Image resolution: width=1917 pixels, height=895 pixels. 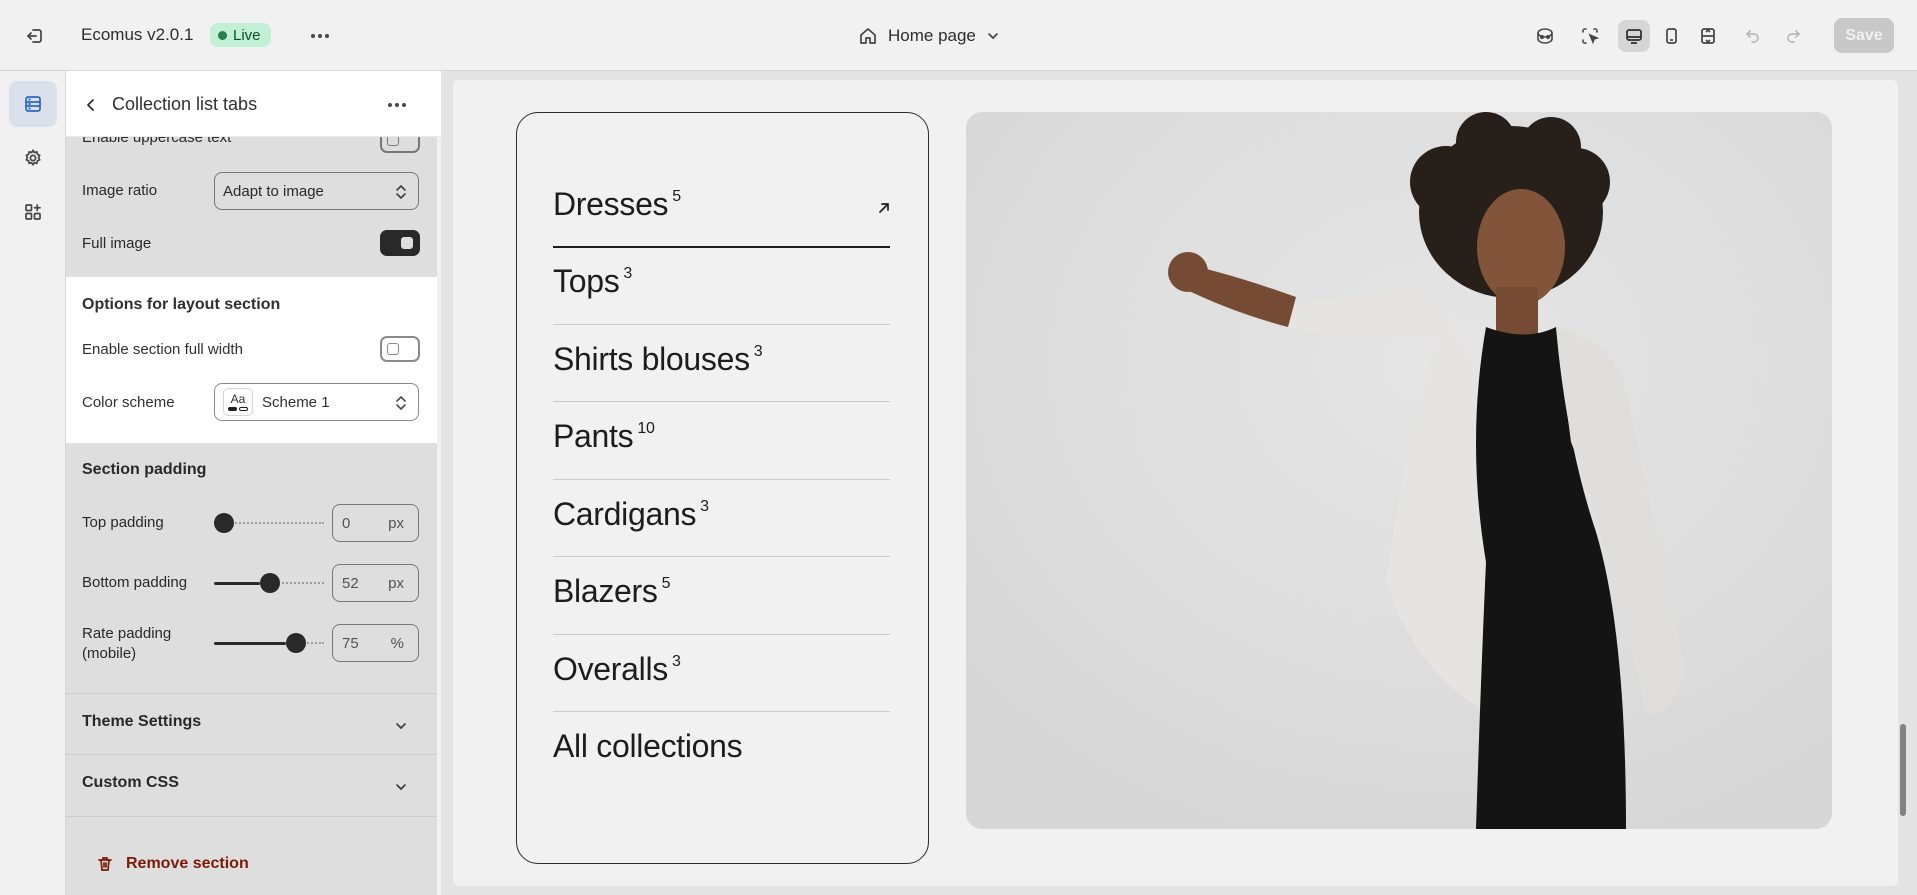 What do you see at coordinates (625, 514) in the screenshot?
I see `collection-name: Cardigans` at bounding box center [625, 514].